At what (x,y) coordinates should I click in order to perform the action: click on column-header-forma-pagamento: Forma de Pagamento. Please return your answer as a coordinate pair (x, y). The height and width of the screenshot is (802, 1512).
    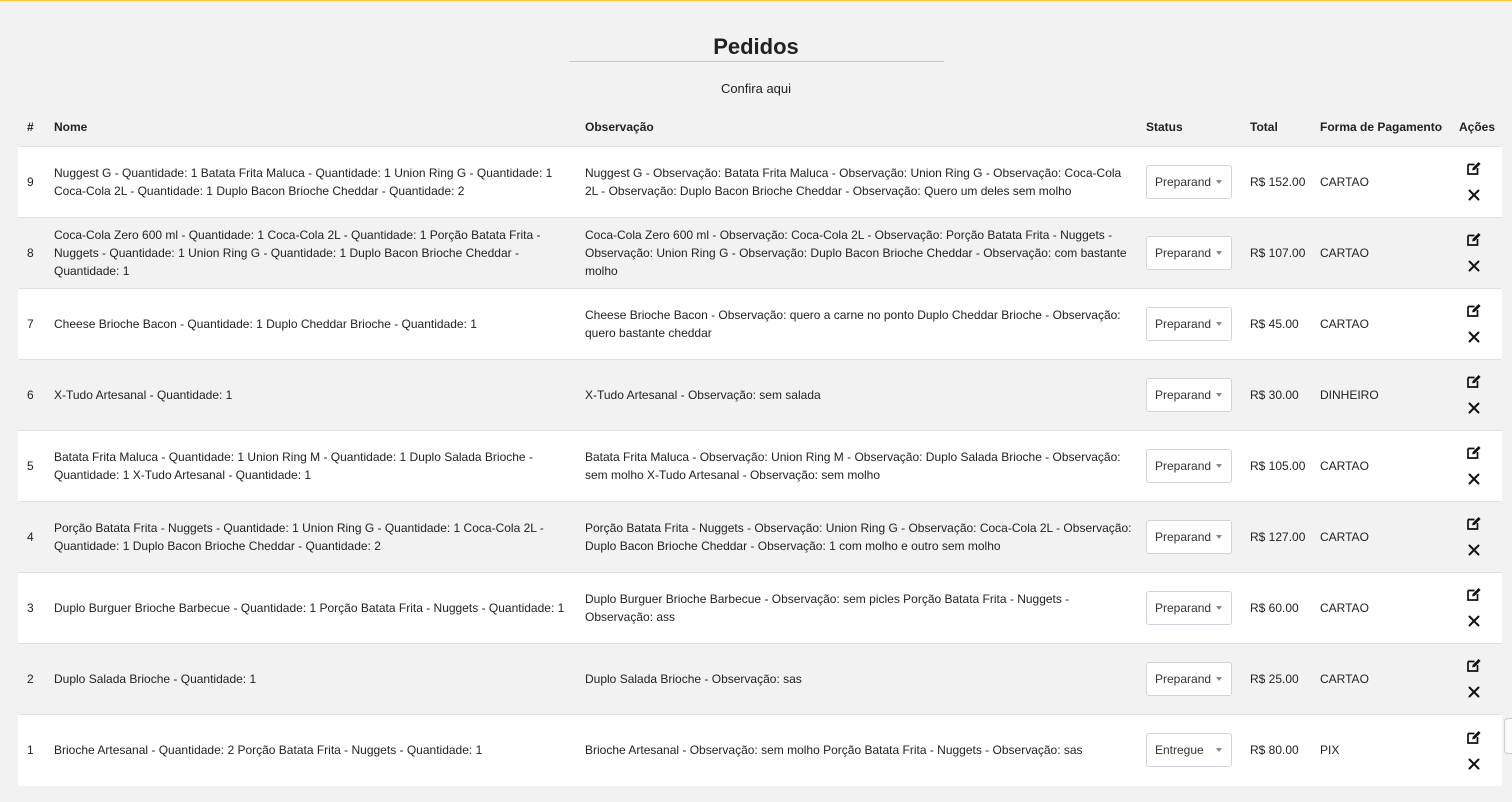
    Looking at the image, I should click on (1380, 127).